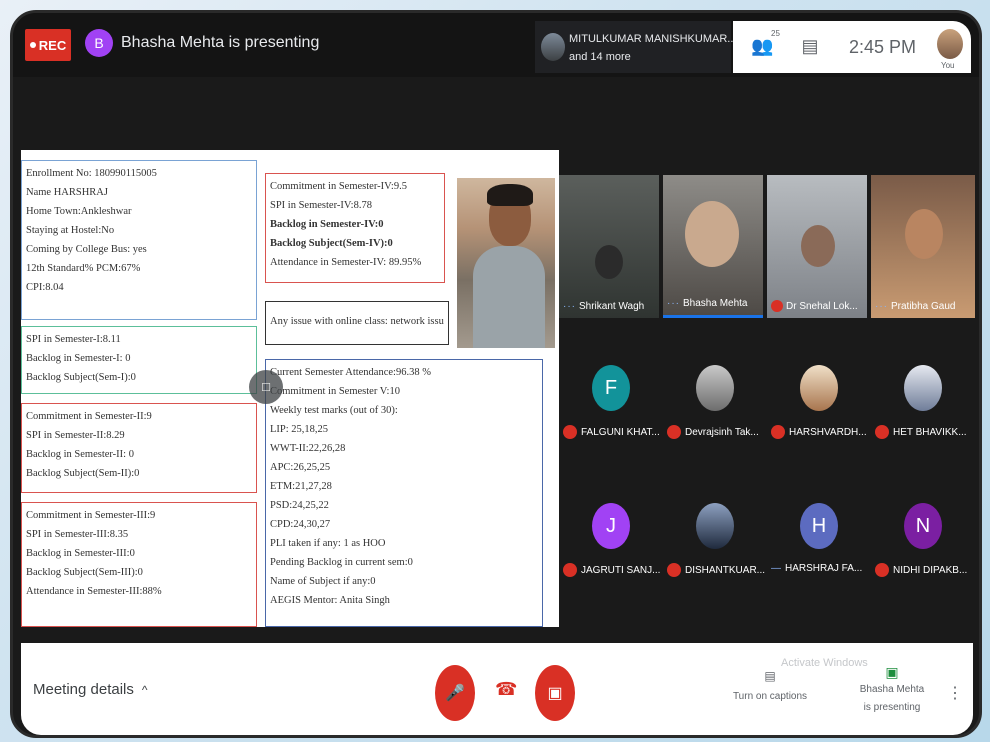  Describe the element at coordinates (775, 33) in the screenshot. I see `people-count: 25` at that location.